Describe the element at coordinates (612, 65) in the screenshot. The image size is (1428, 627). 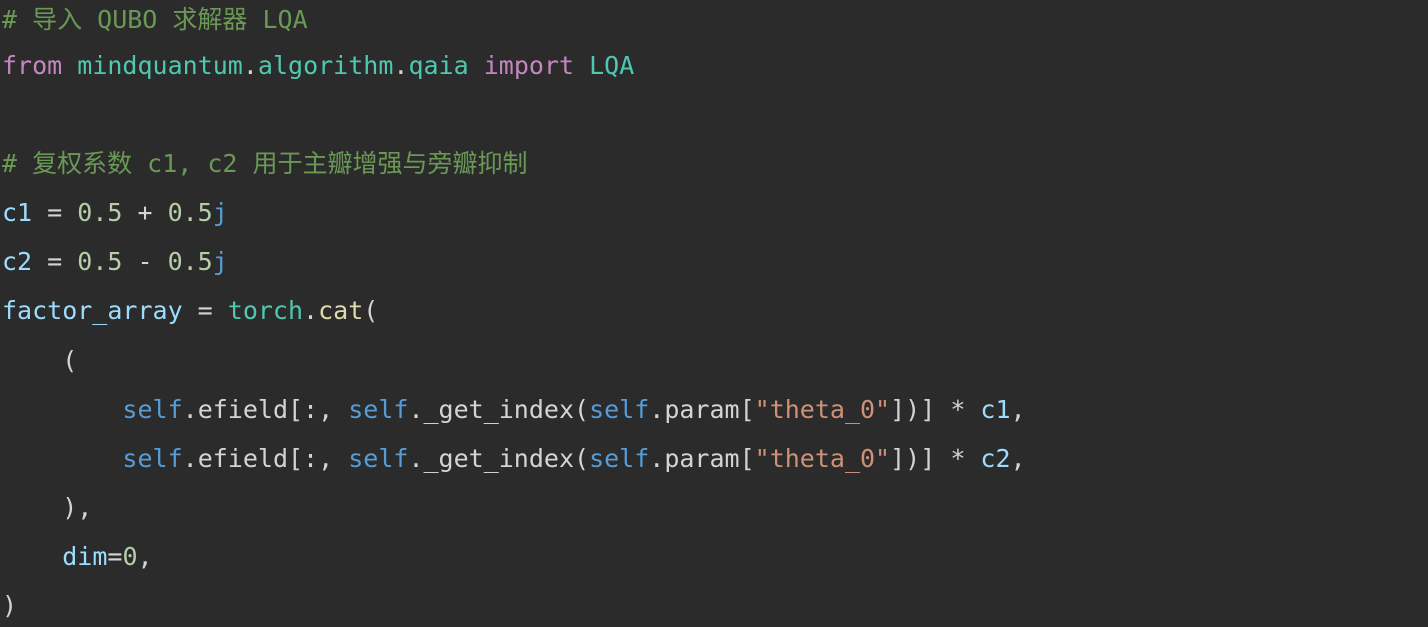
I see `code-token-module: LQA` at that location.